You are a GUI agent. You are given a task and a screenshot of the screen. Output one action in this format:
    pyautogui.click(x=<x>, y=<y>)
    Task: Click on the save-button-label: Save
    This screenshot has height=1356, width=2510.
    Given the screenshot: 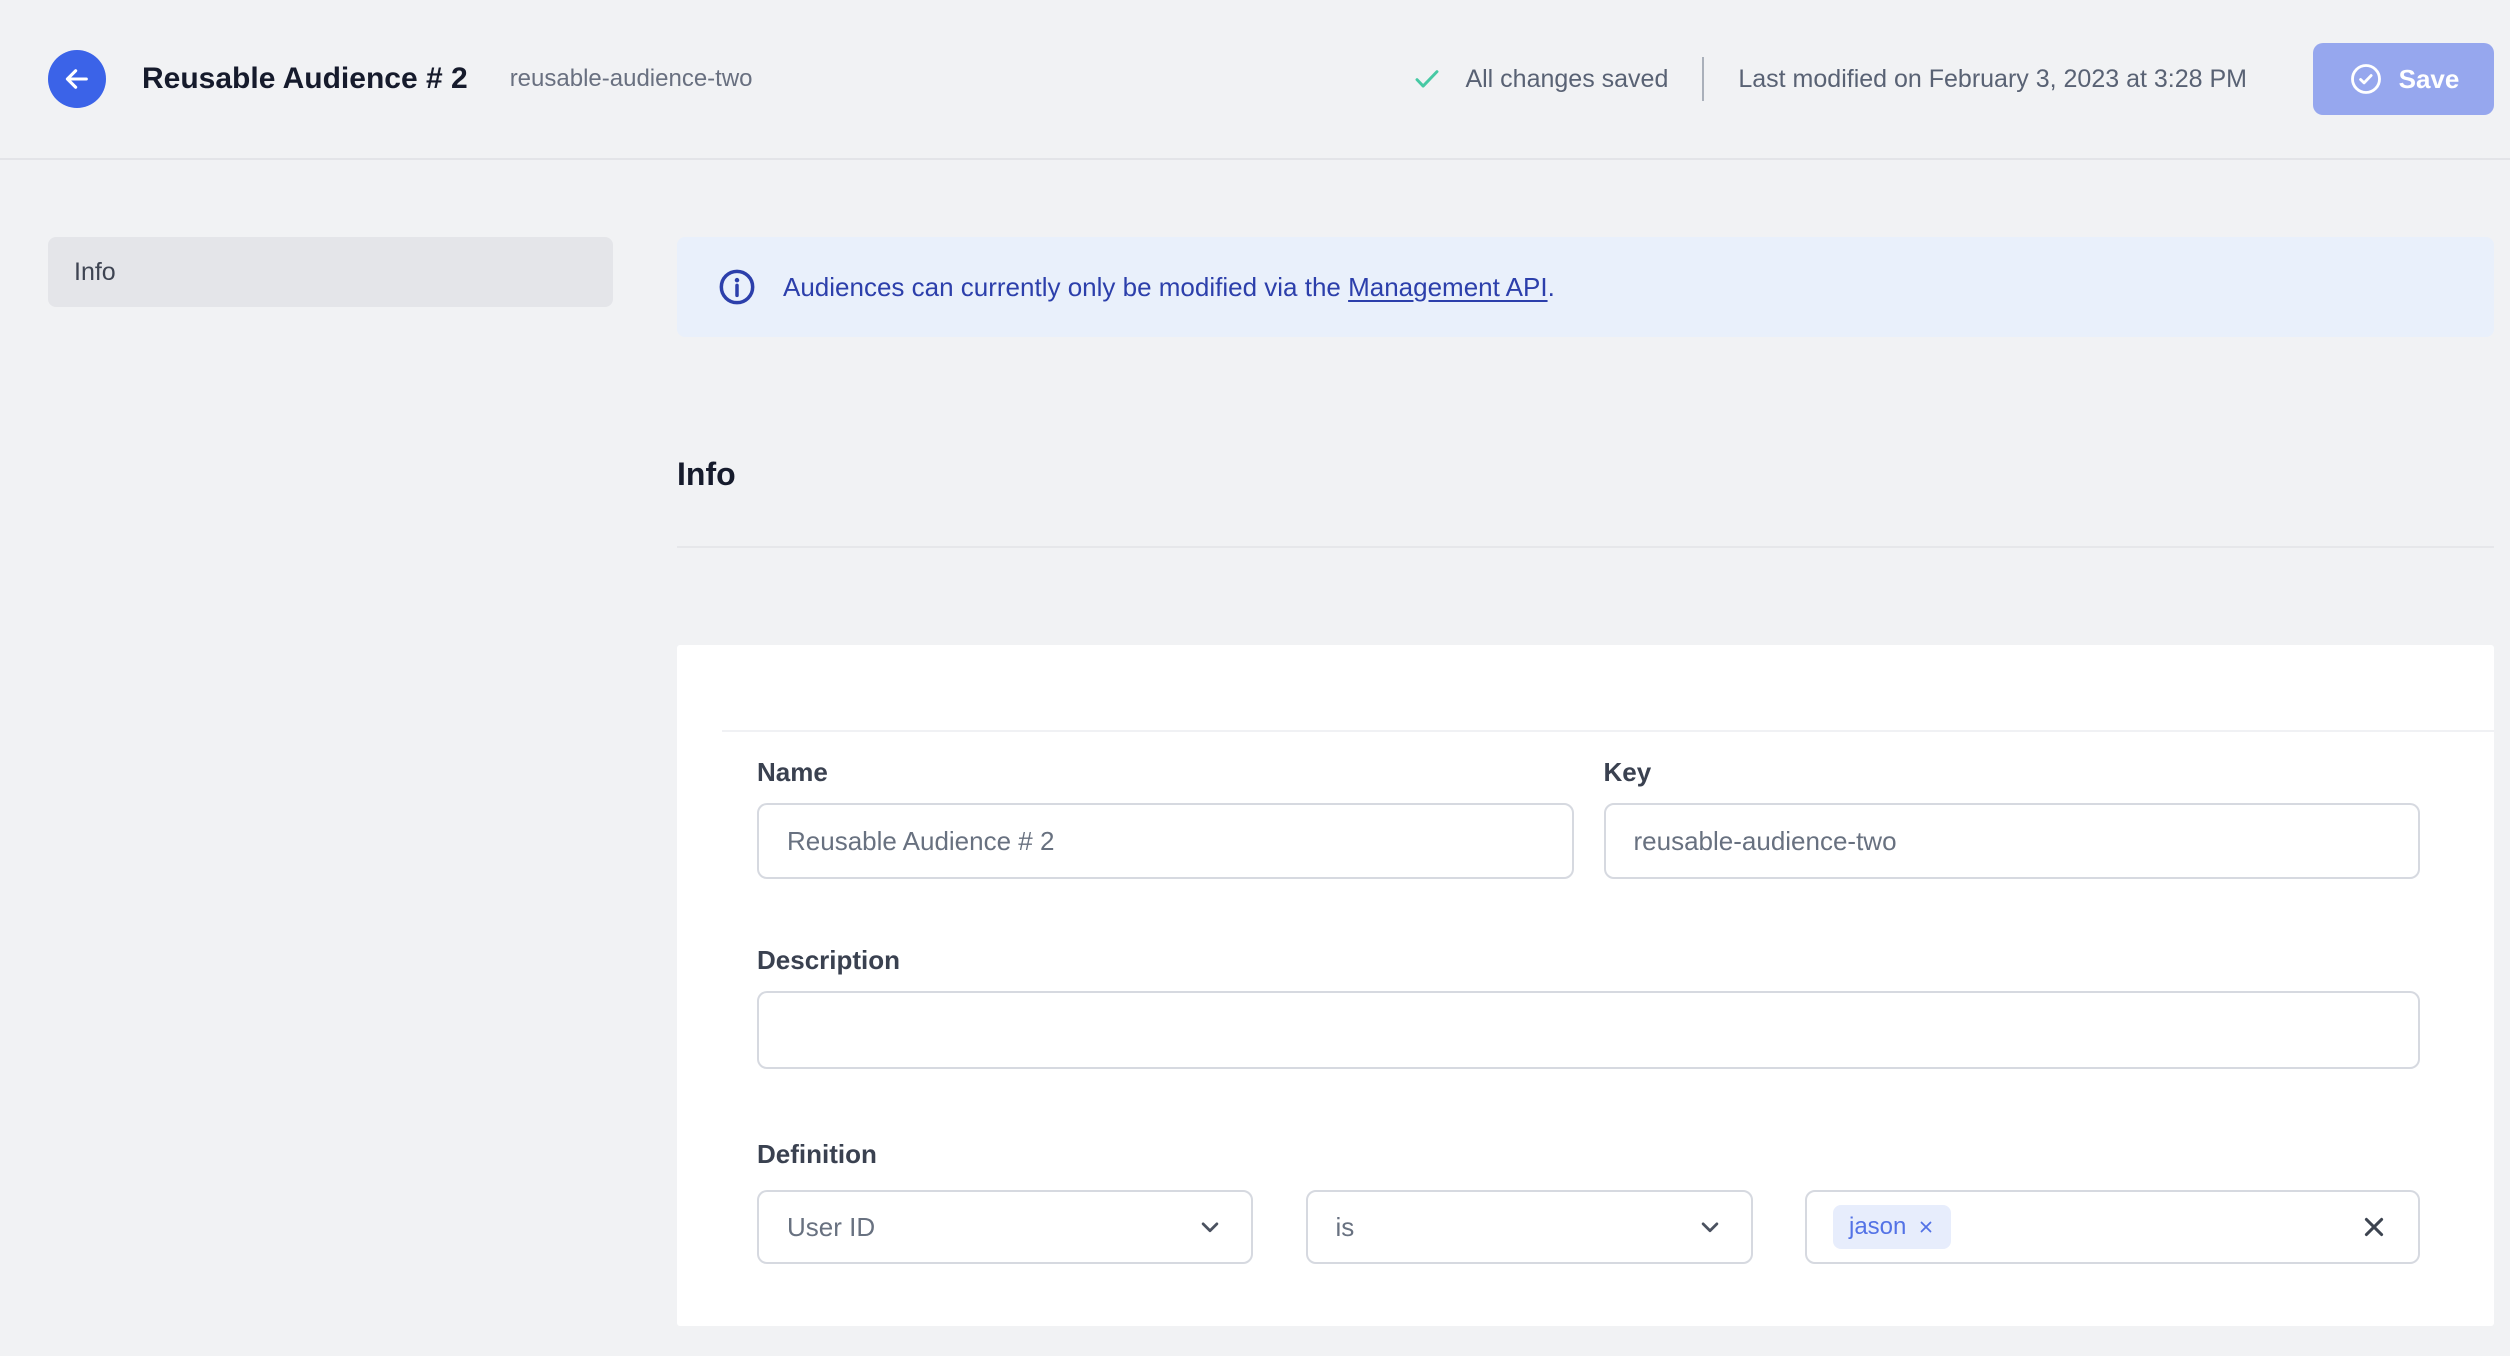 What is the action you would take?
    pyautogui.click(x=2429, y=78)
    